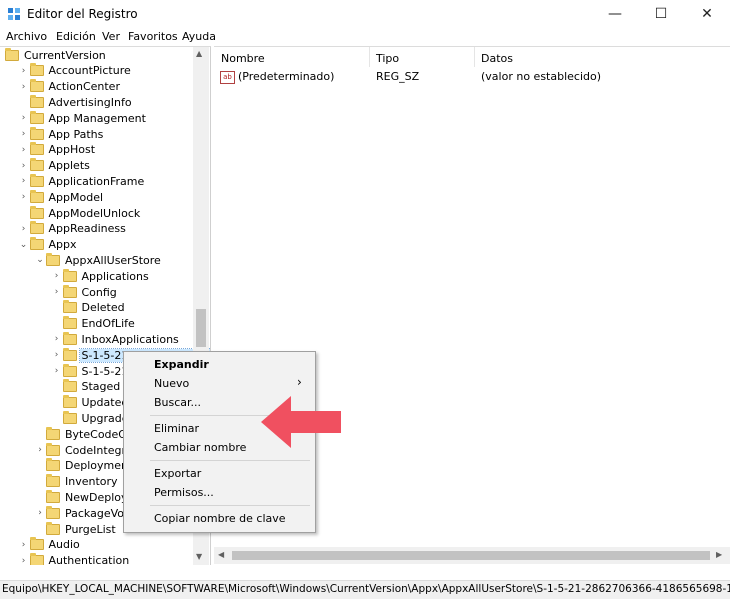  What do you see at coordinates (26, 36) in the screenshot?
I see `menu-archivo: Archivo` at bounding box center [26, 36].